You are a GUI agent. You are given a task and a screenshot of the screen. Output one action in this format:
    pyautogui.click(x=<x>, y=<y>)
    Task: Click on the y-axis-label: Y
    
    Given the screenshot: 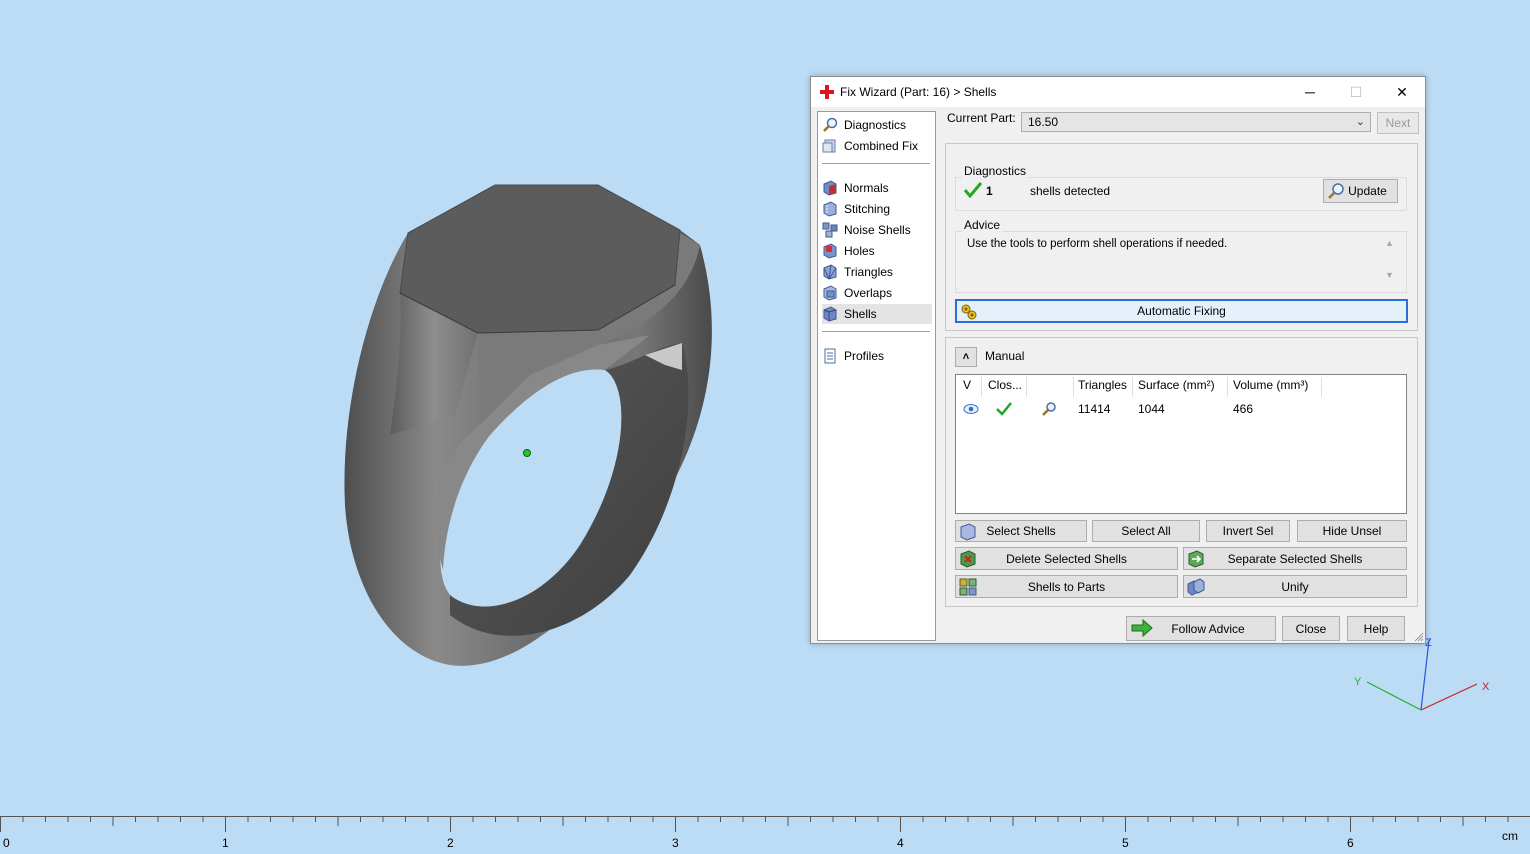 What is the action you would take?
    pyautogui.click(x=1358, y=682)
    